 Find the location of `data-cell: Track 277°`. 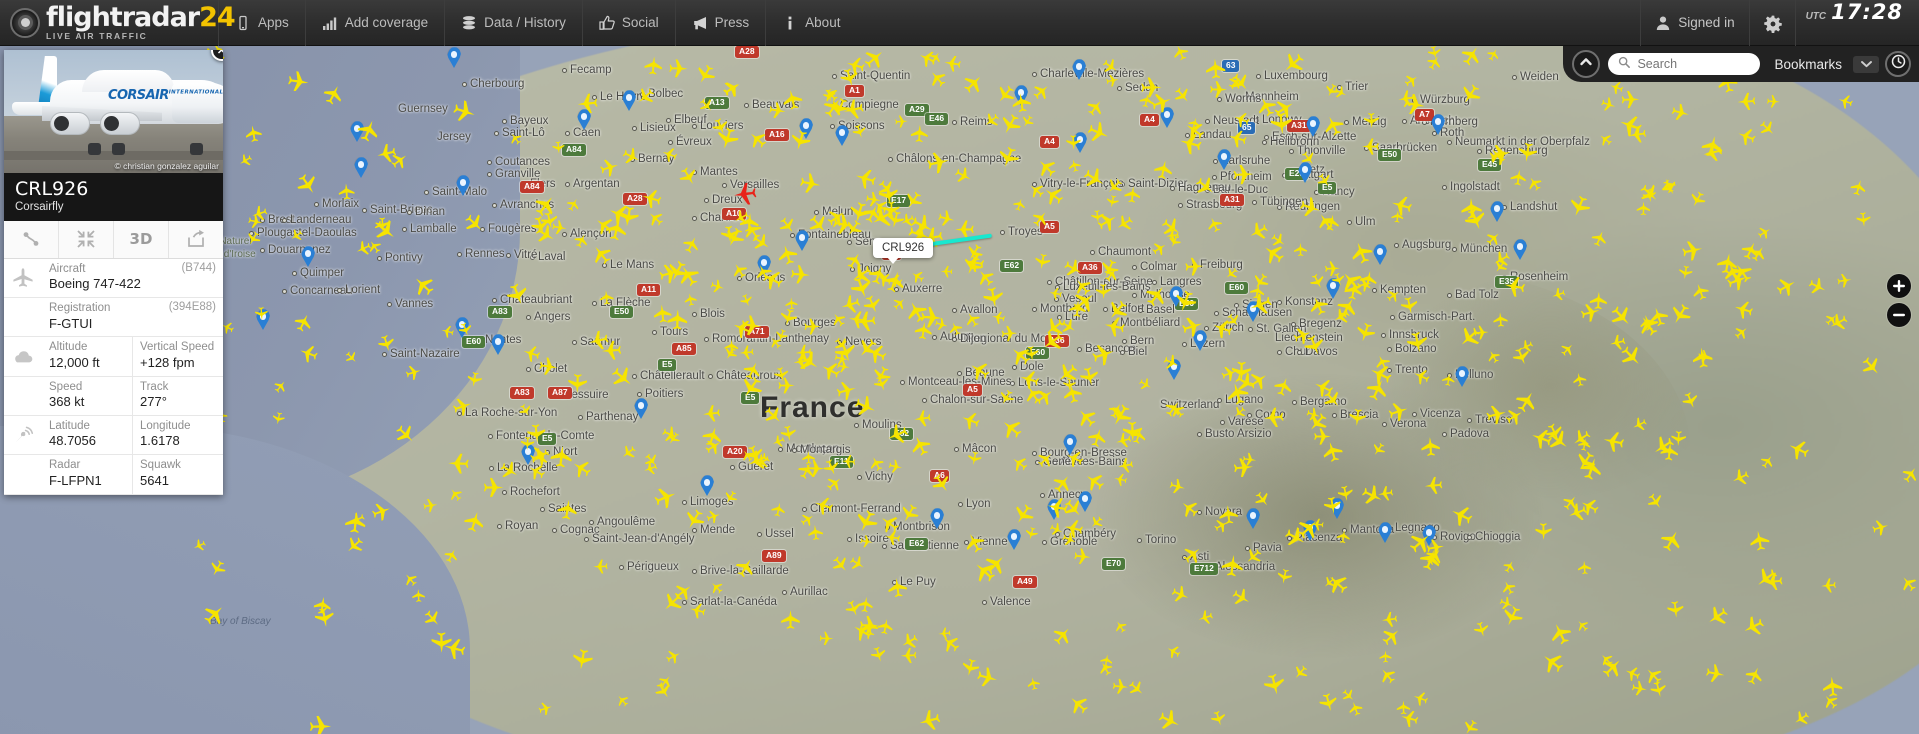

data-cell: Track 277° is located at coordinates (177, 395).